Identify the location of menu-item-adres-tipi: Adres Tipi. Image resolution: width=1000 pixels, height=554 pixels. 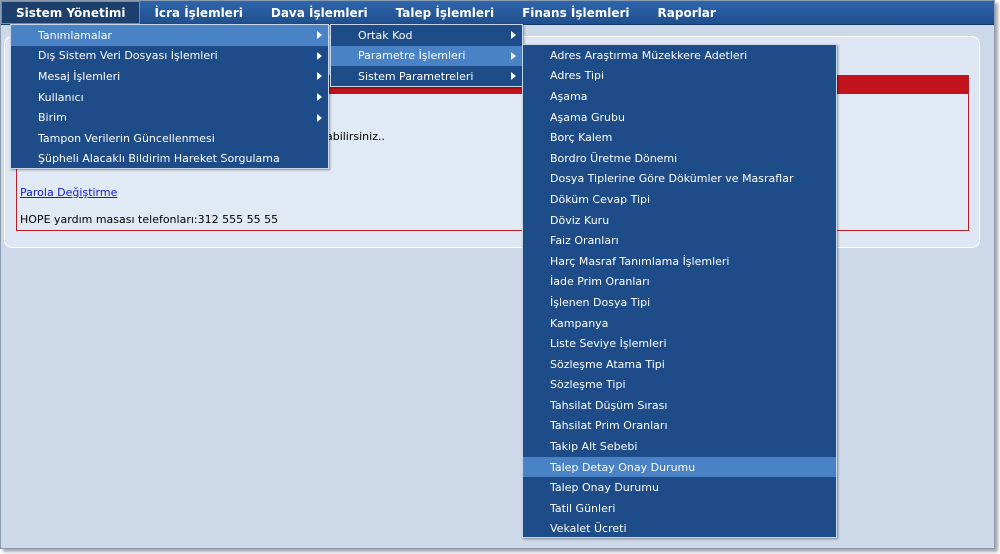
(679, 76).